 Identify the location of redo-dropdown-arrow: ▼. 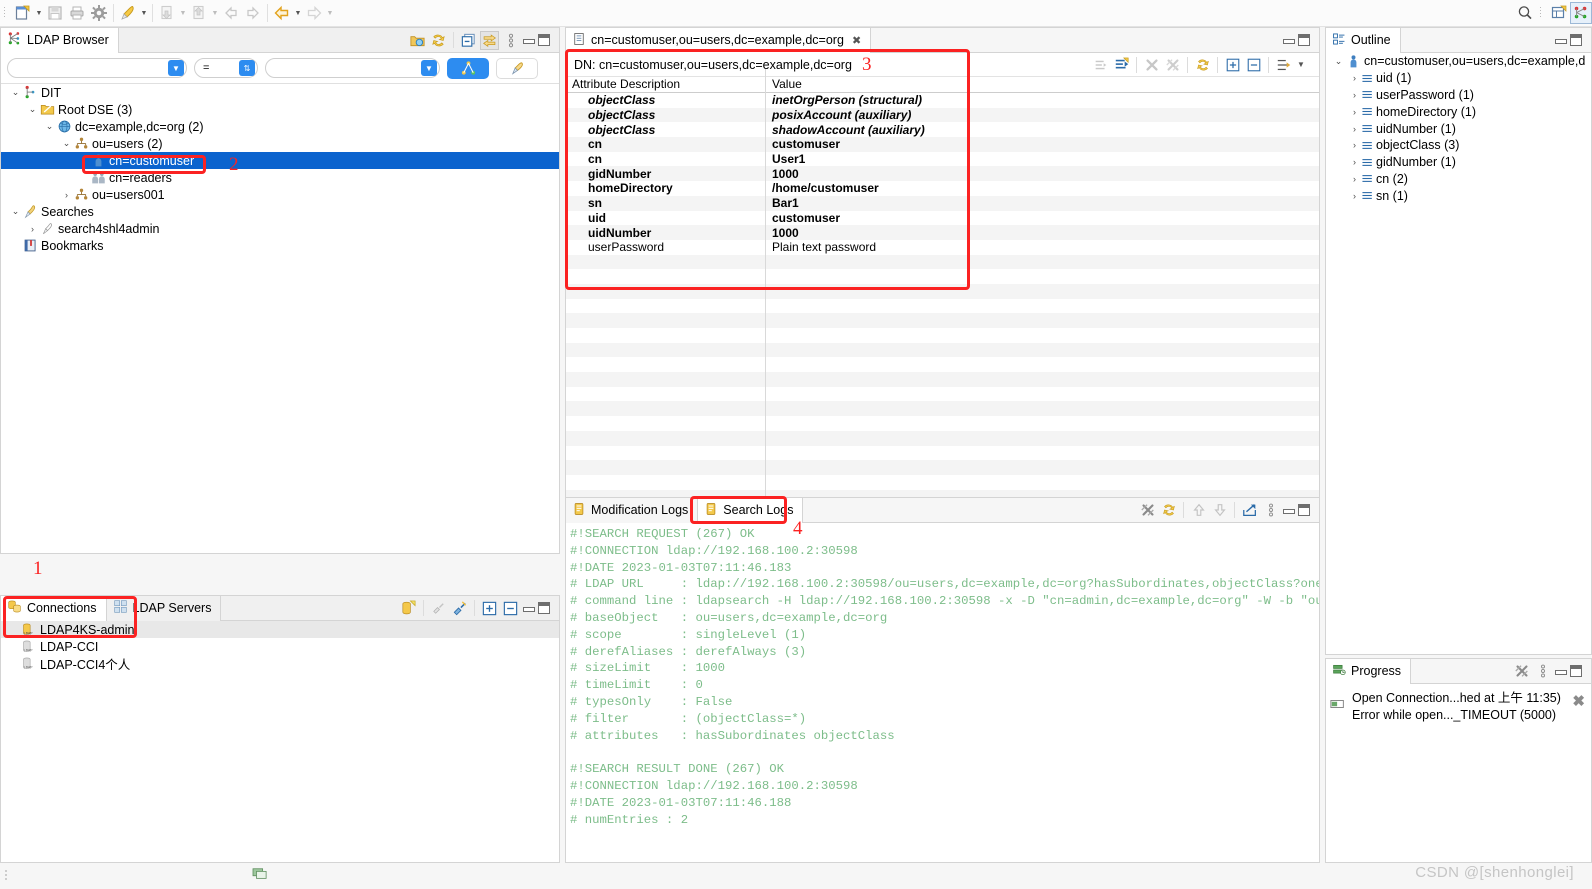
(330, 13).